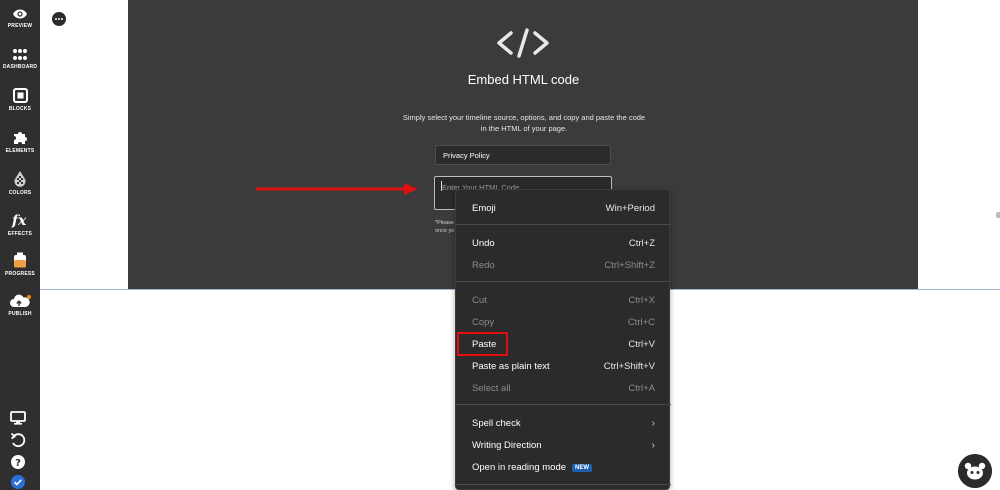 The image size is (1000, 490). I want to click on help-icon: ?, so click(18, 462).